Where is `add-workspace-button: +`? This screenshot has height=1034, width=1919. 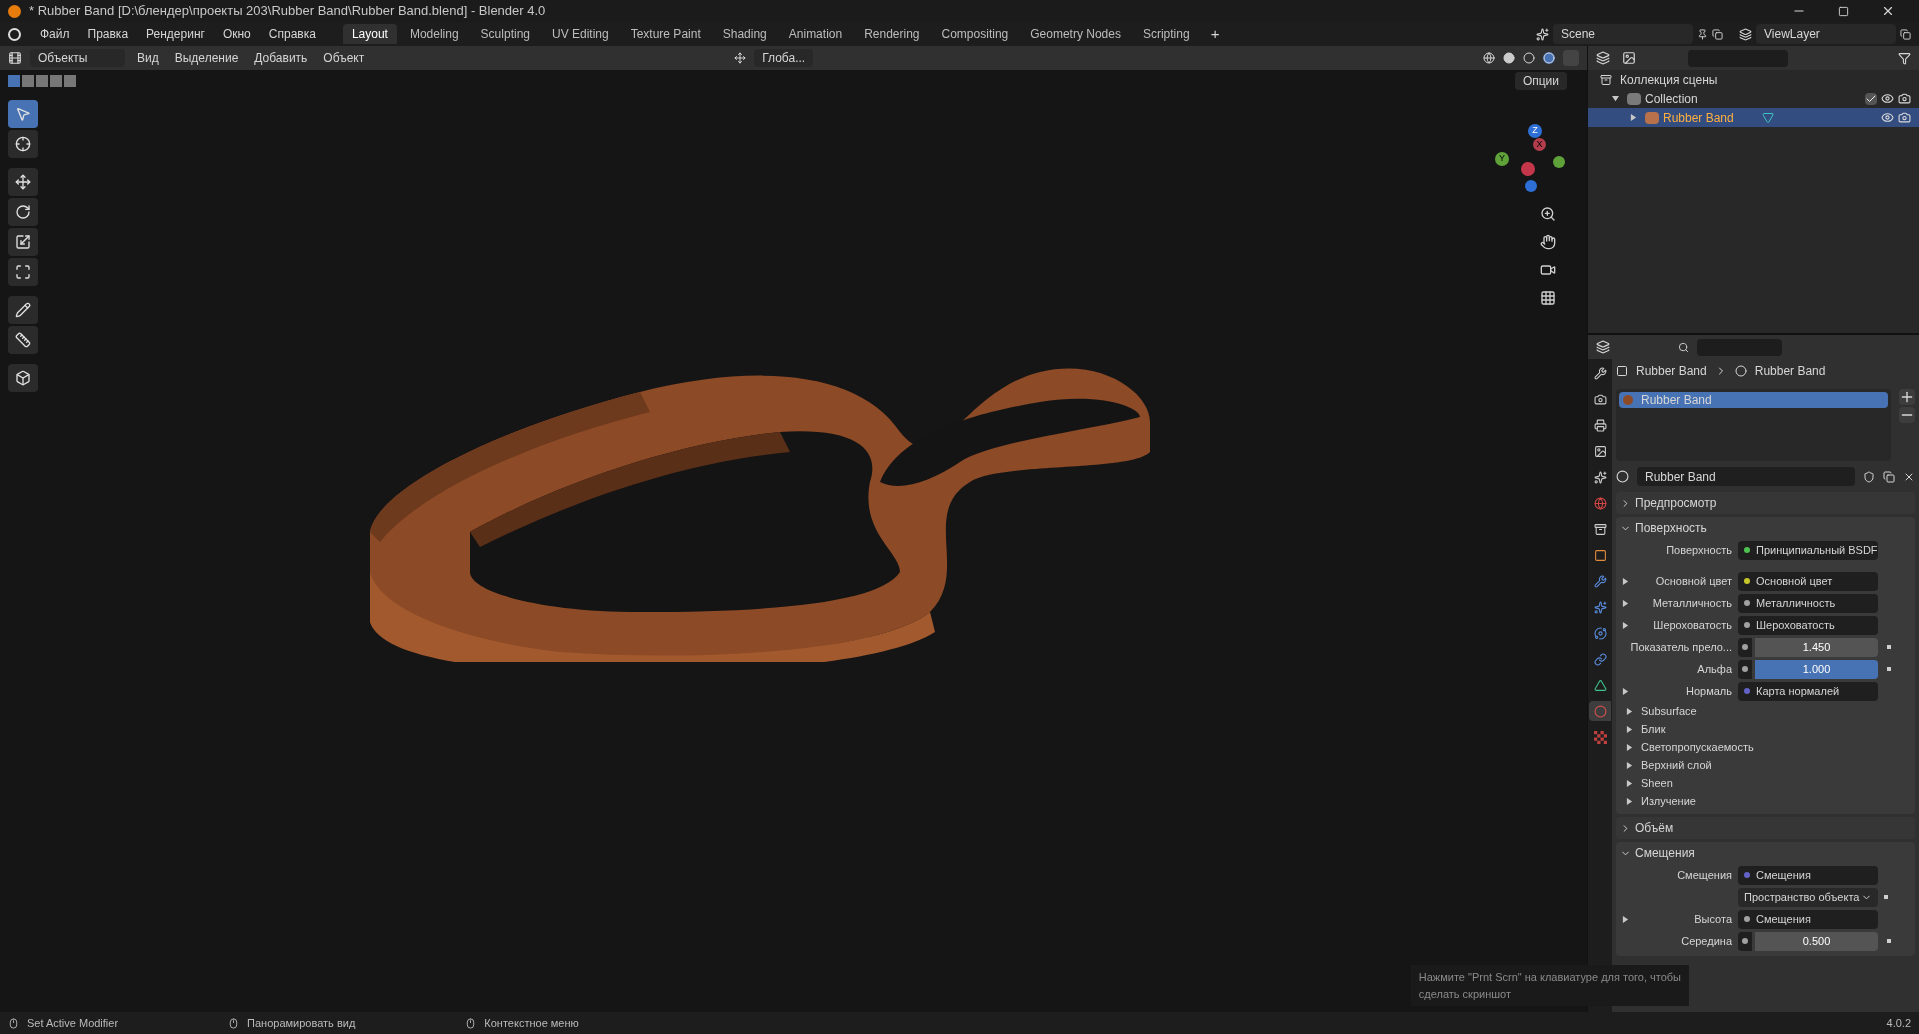
add-workspace-button: + is located at coordinates (1215, 34).